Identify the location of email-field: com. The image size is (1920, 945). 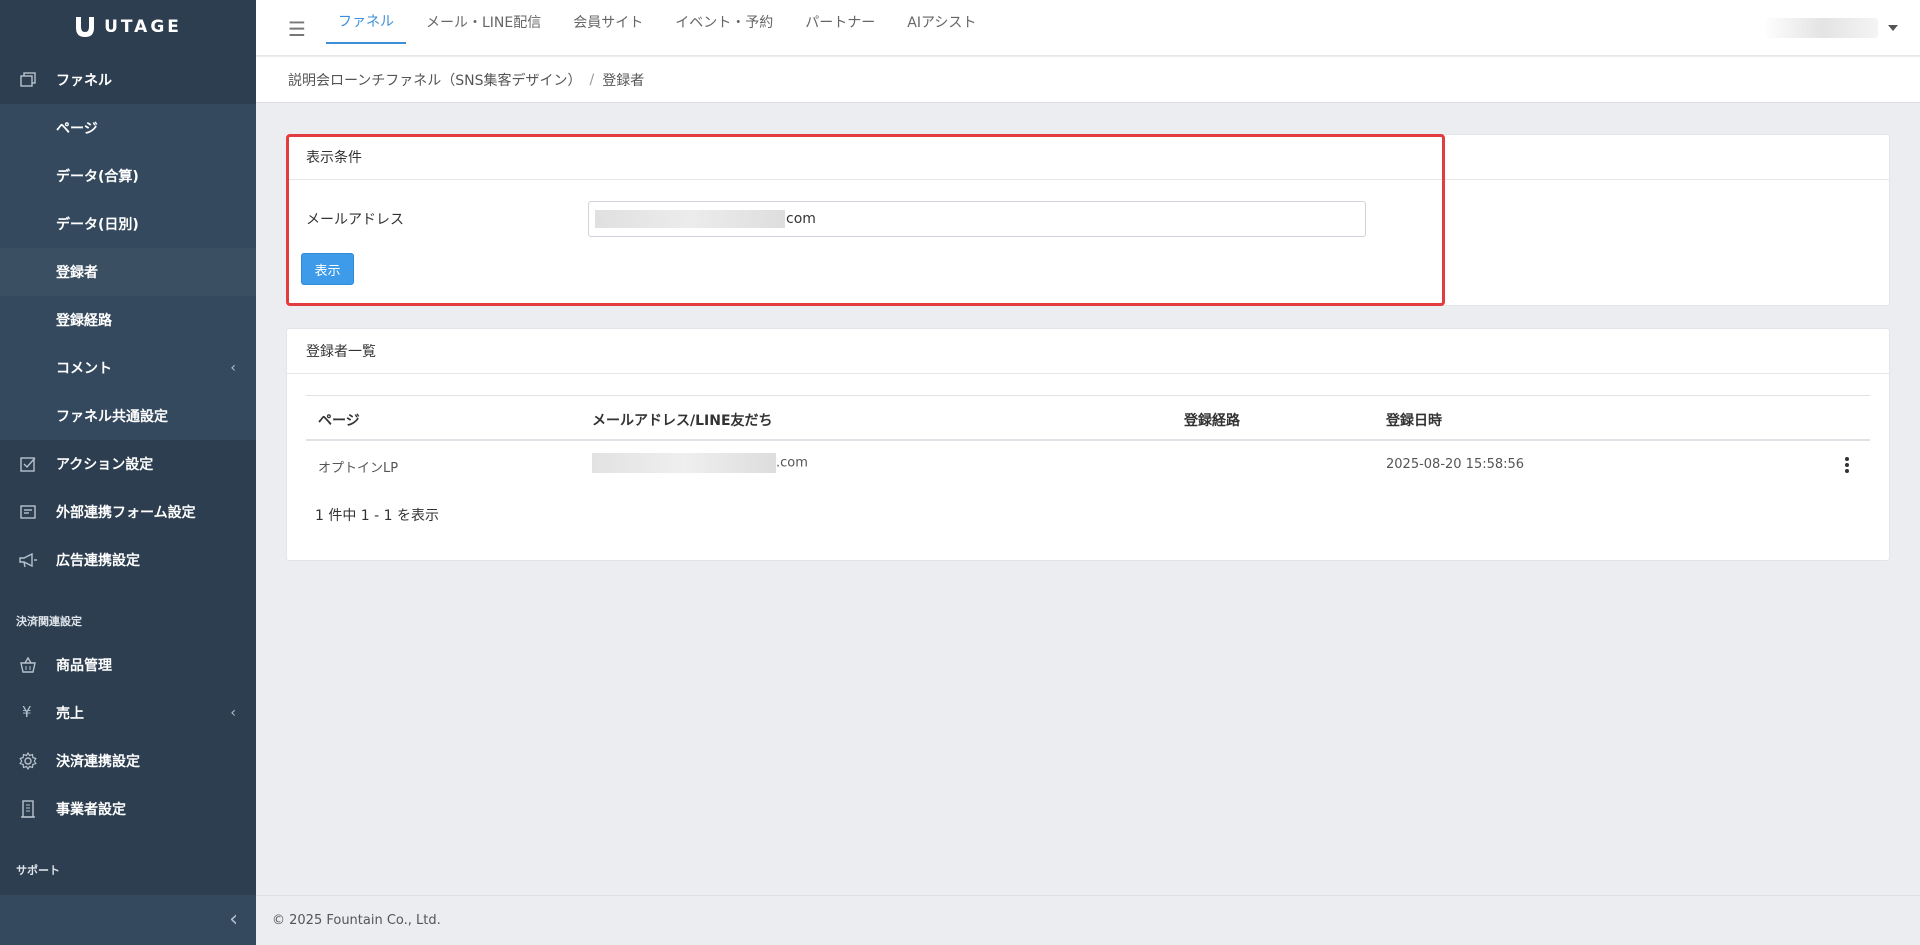
(977, 219).